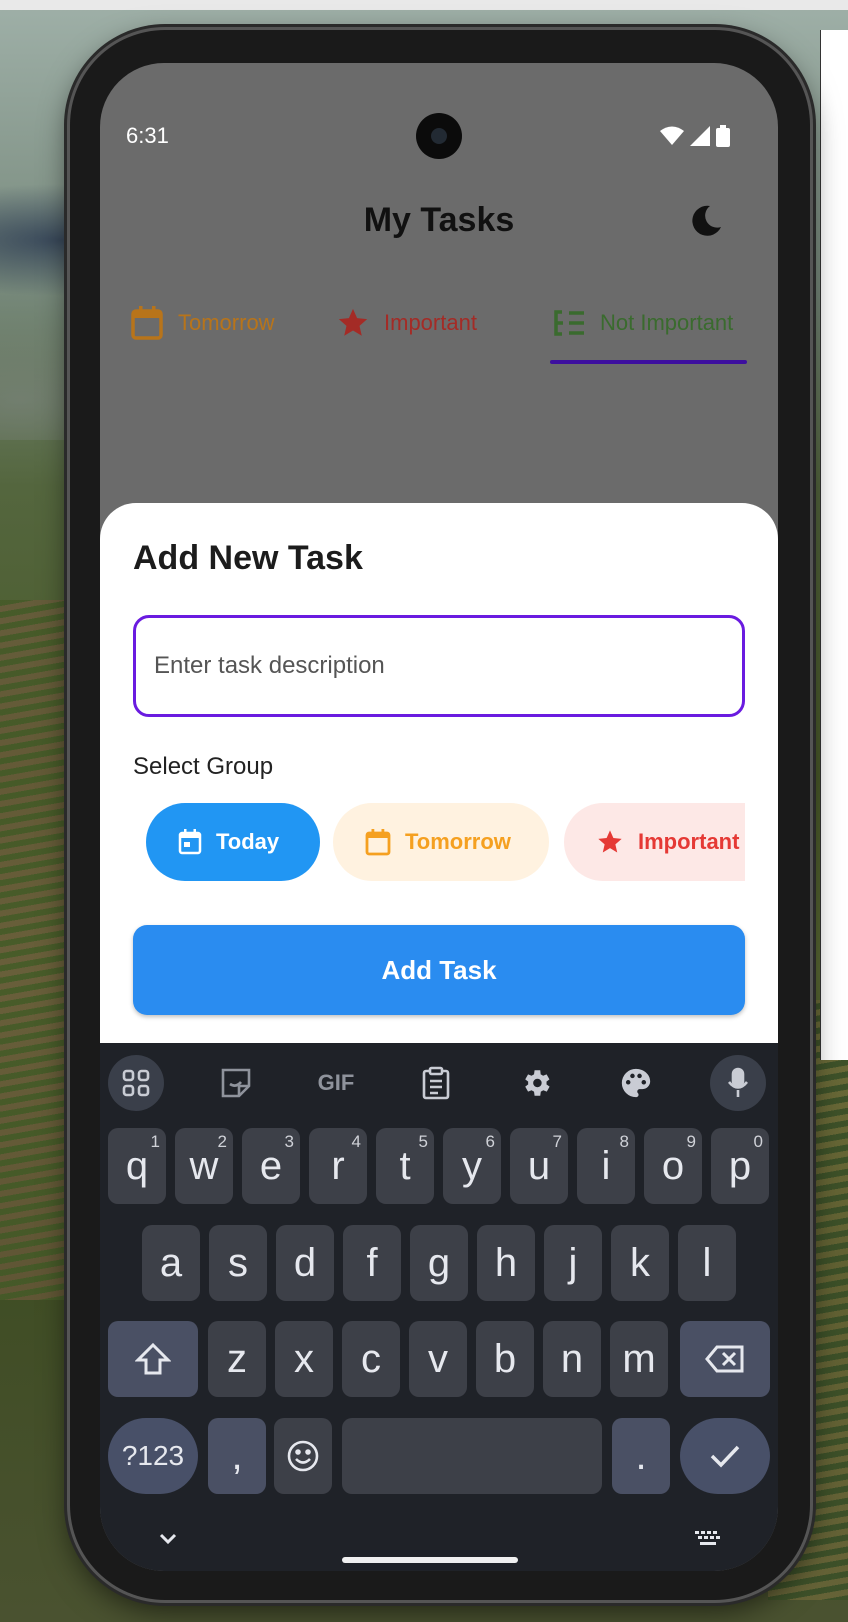 Image resolution: width=848 pixels, height=1622 pixels. Describe the element at coordinates (624, 1141) in the screenshot. I see `key-number-hint: 8` at that location.